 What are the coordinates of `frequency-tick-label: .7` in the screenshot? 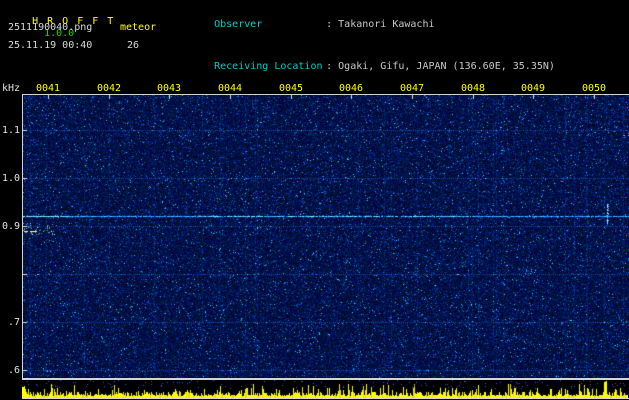 It's located at (13, 322).